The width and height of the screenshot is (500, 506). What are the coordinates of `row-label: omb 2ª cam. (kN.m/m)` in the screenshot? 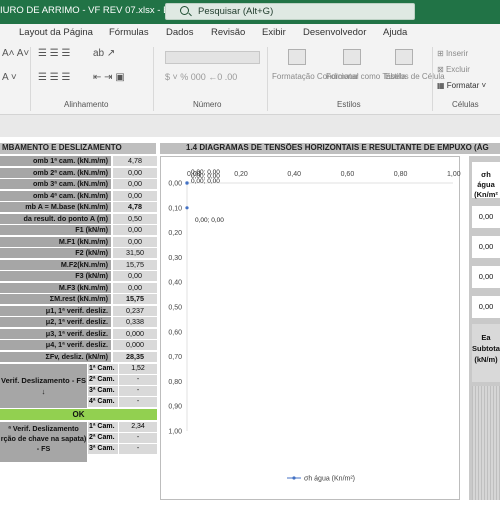 It's located at (56, 172).